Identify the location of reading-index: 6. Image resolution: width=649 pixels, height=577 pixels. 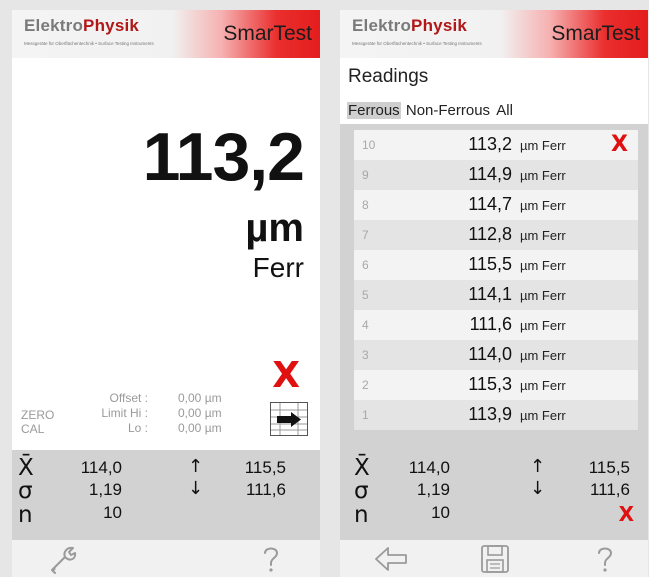
(365, 265).